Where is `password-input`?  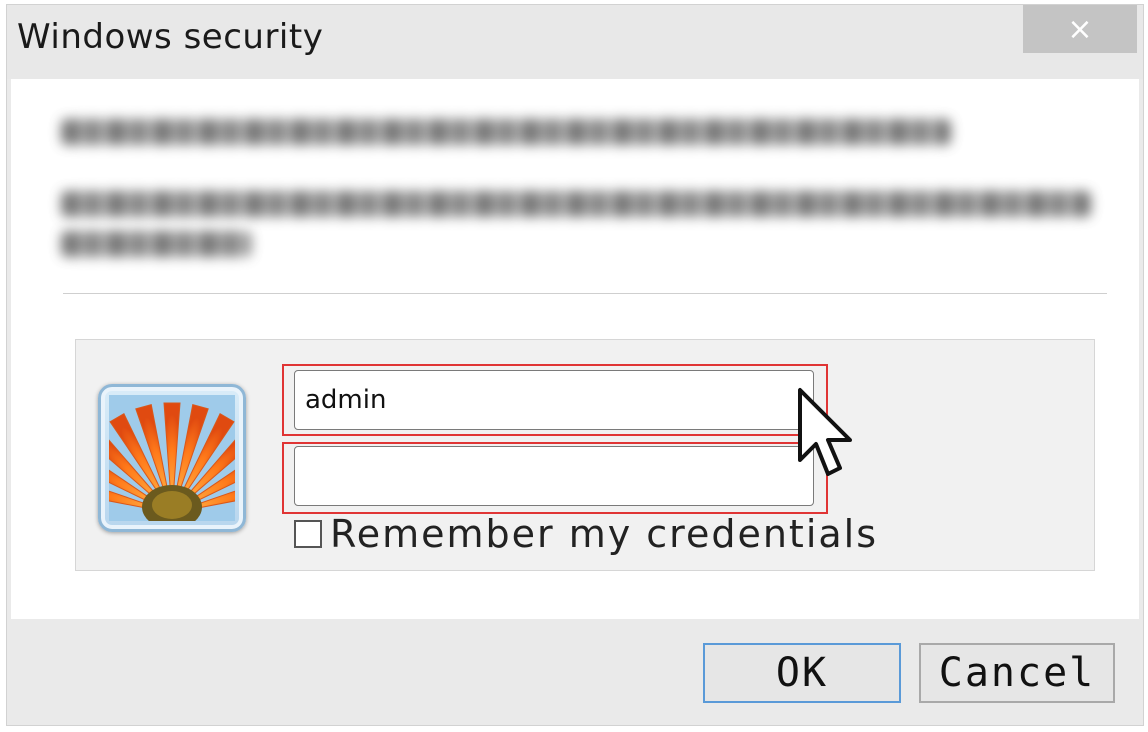
password-input is located at coordinates (554, 476).